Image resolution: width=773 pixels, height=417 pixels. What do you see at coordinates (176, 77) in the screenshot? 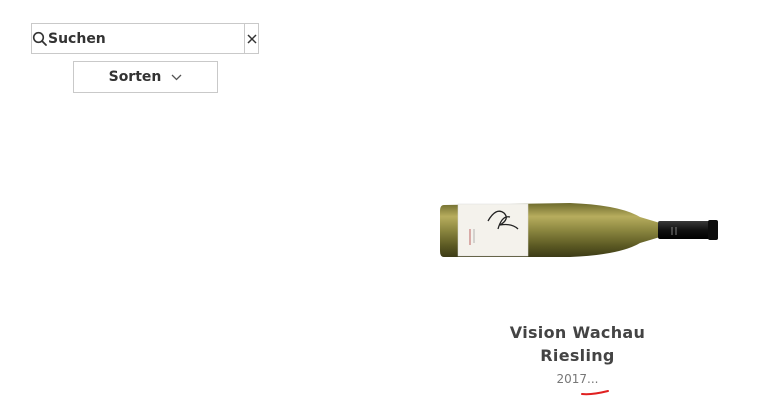
I see `chevron-down-icon` at bounding box center [176, 77].